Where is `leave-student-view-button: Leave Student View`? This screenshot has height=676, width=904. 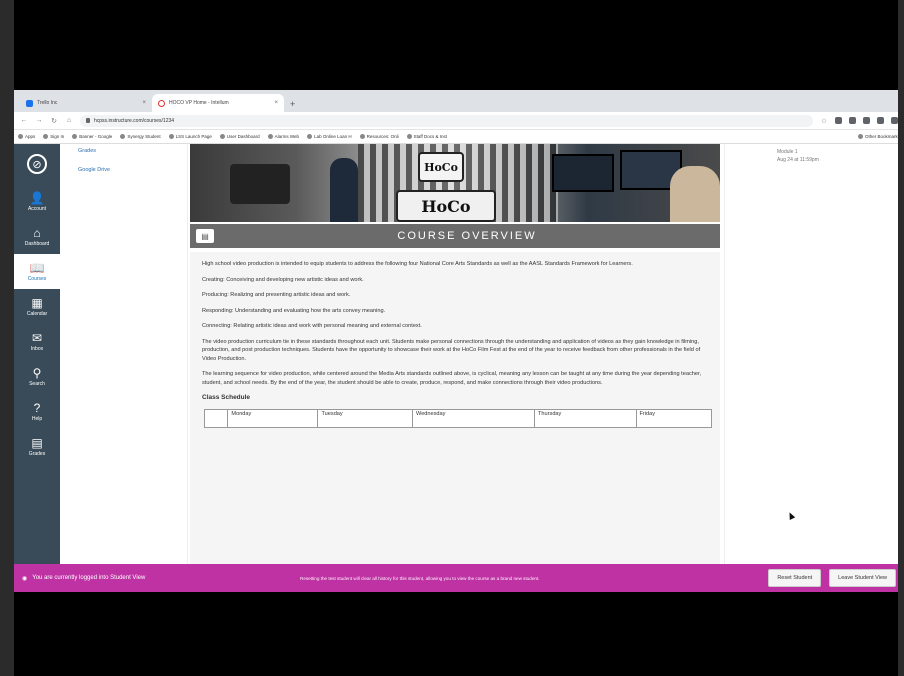 leave-student-view-button: Leave Student View is located at coordinates (862, 578).